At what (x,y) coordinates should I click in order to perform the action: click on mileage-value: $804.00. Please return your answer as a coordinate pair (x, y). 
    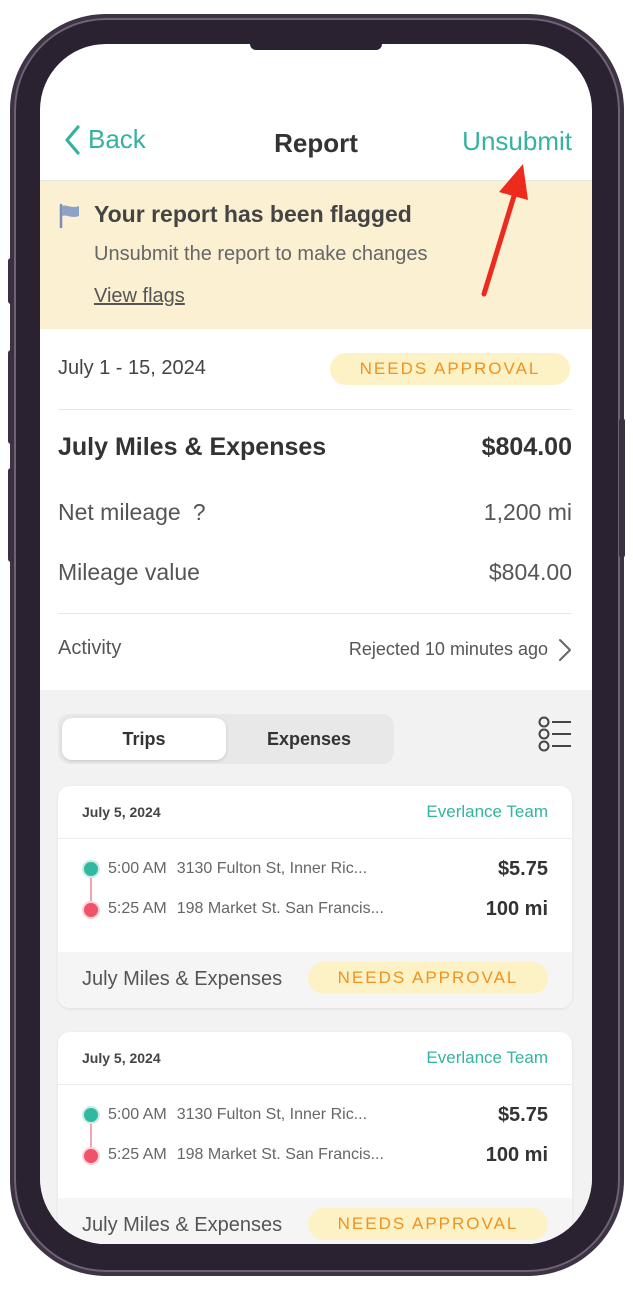
    Looking at the image, I should click on (530, 572).